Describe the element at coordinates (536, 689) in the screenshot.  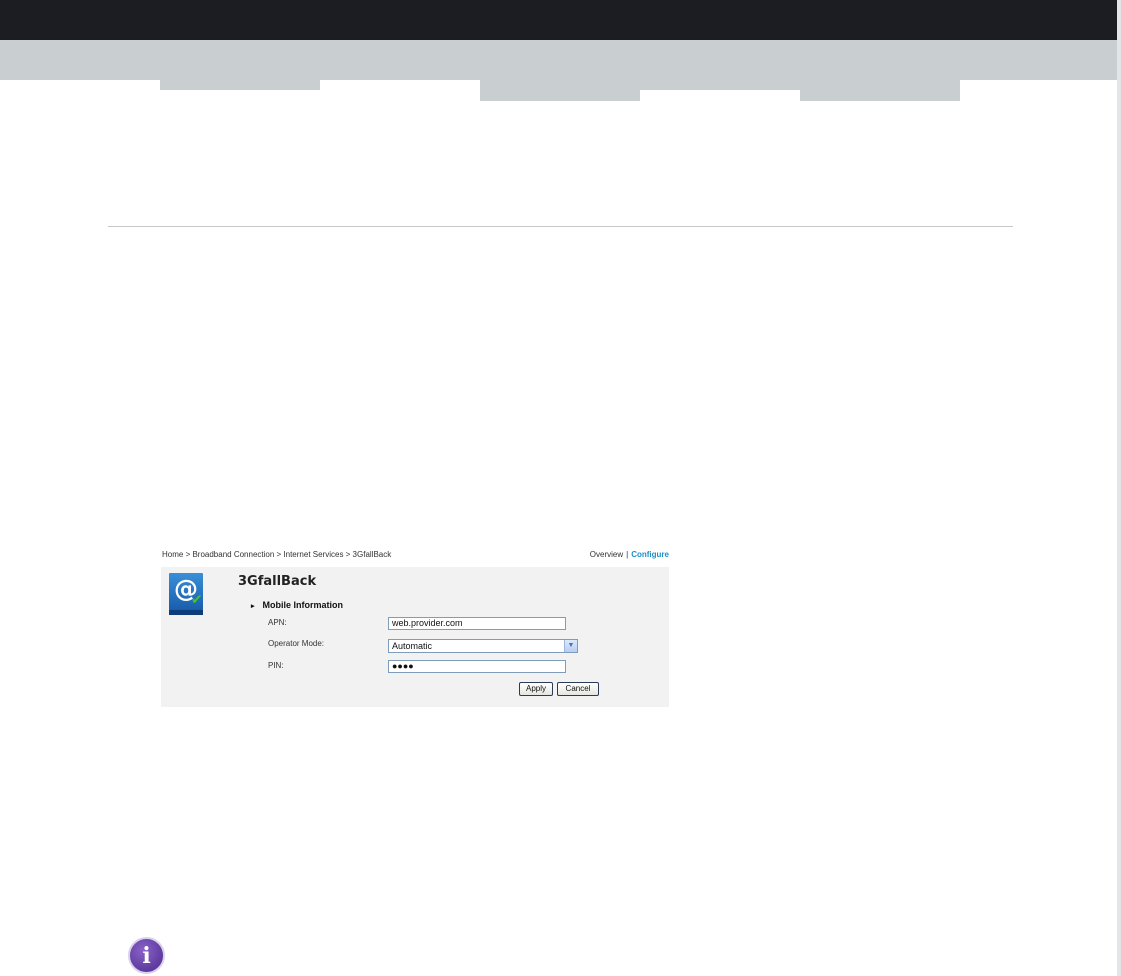
I see `apply-button: Apply` at that location.